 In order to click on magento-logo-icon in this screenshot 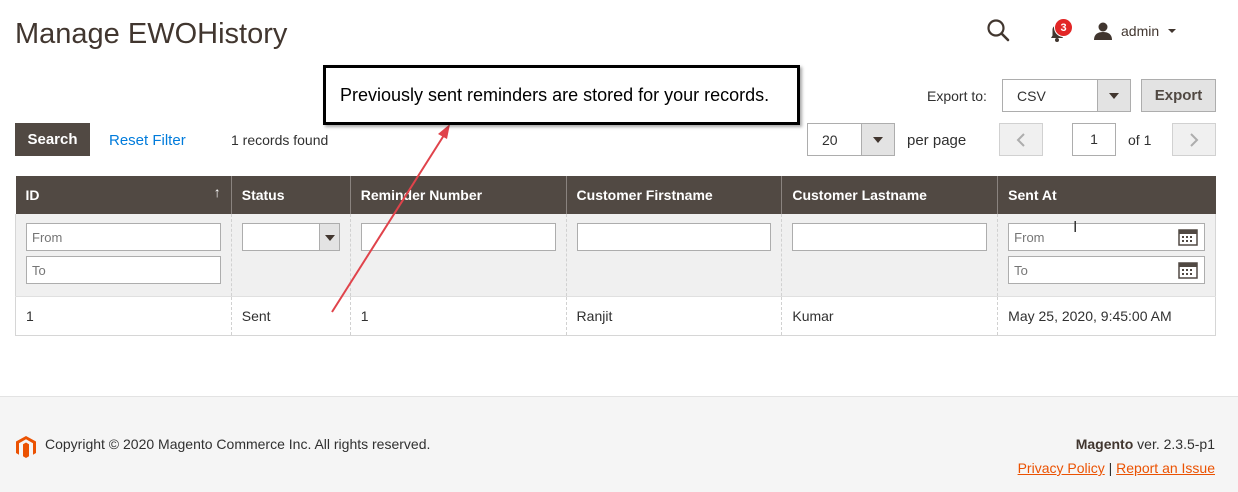, I will do `click(26, 447)`.